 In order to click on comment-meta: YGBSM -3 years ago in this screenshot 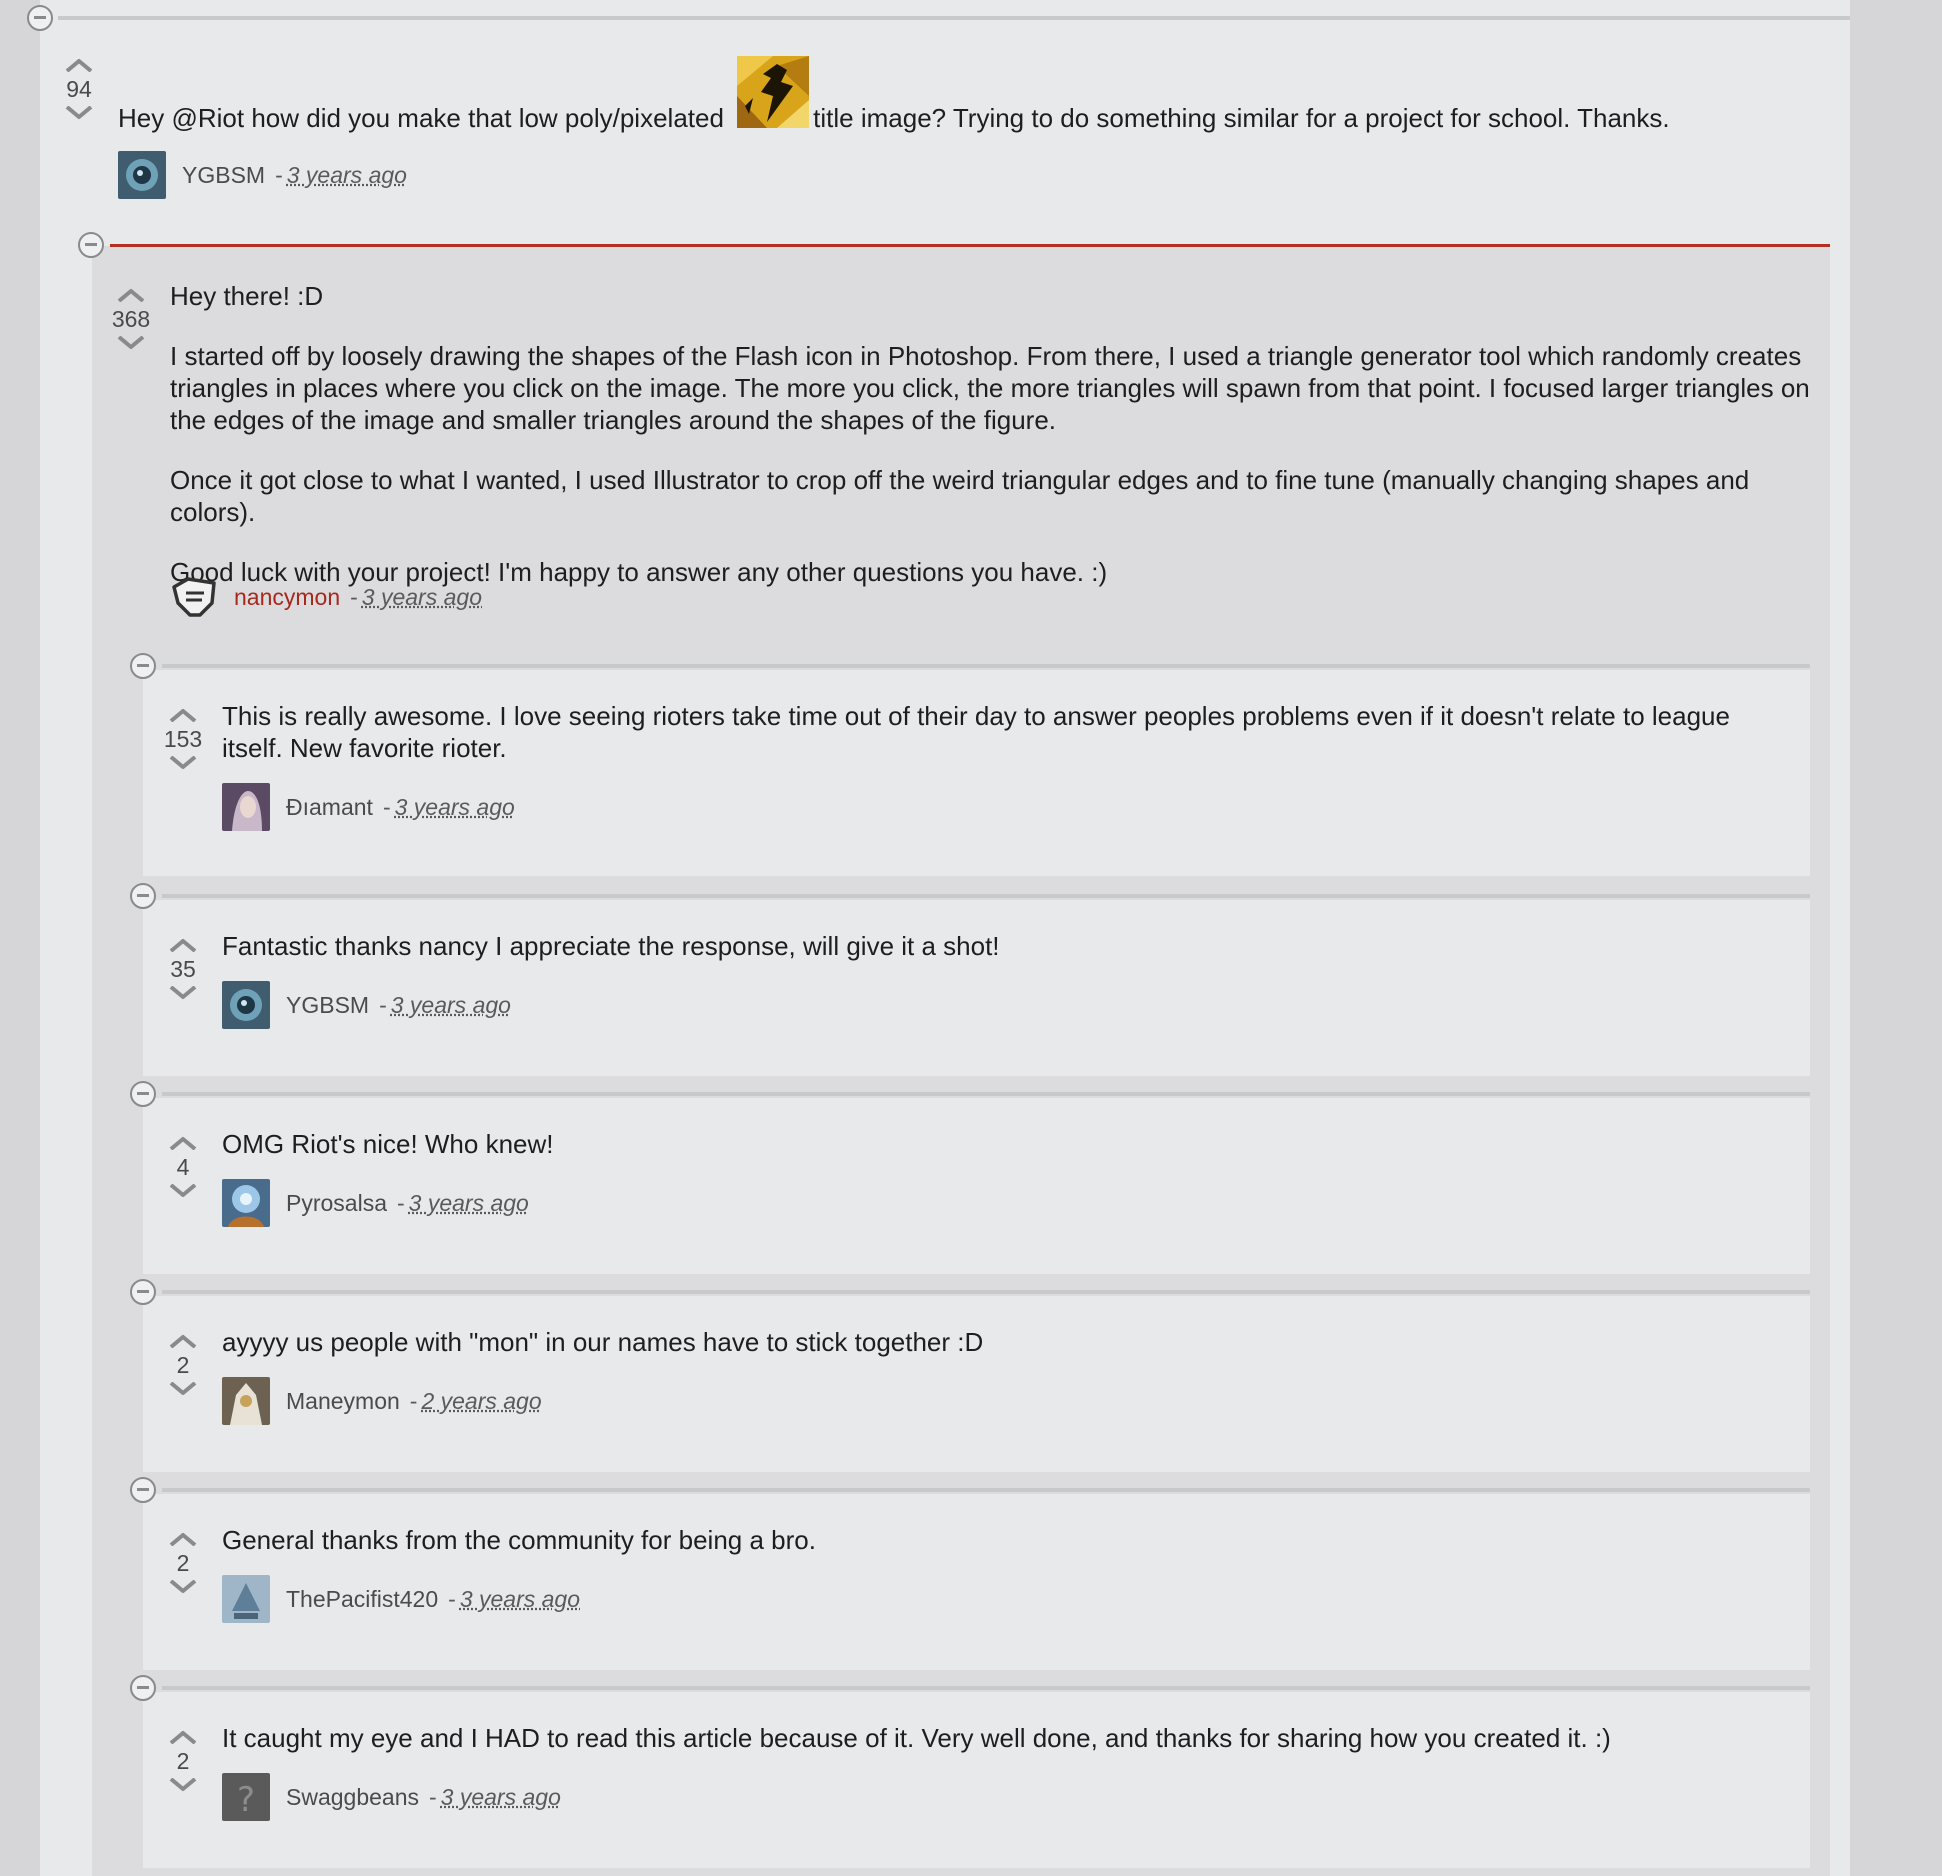, I will do `click(366, 1005)`.